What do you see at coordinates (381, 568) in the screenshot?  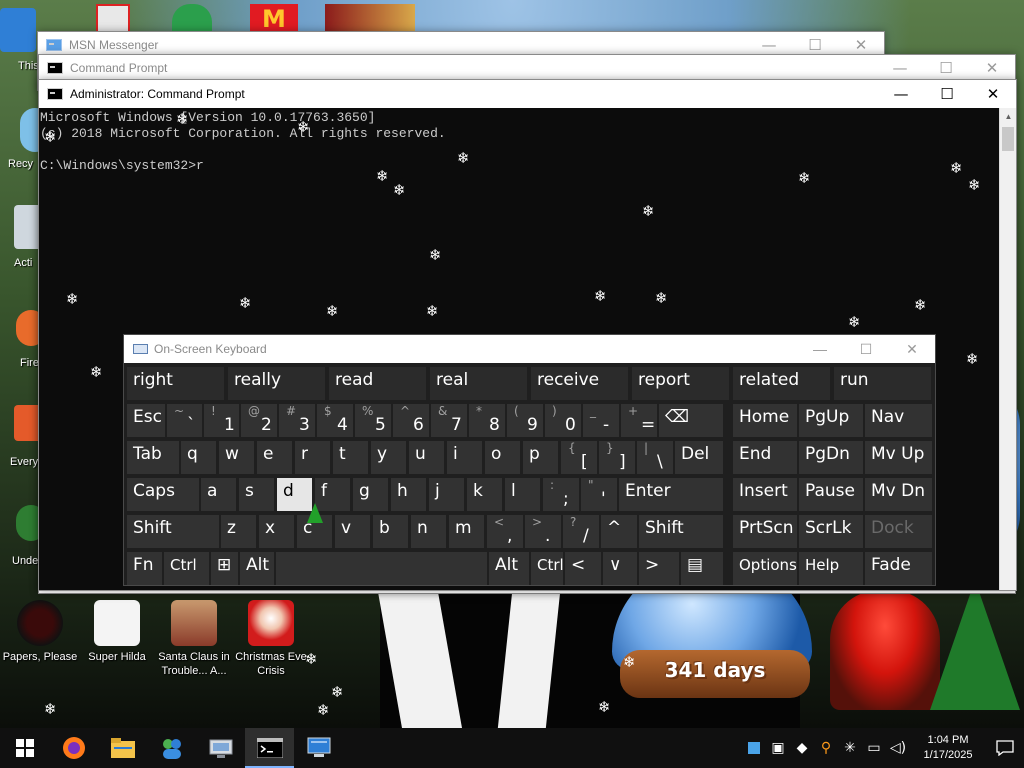 I see `key-space` at bounding box center [381, 568].